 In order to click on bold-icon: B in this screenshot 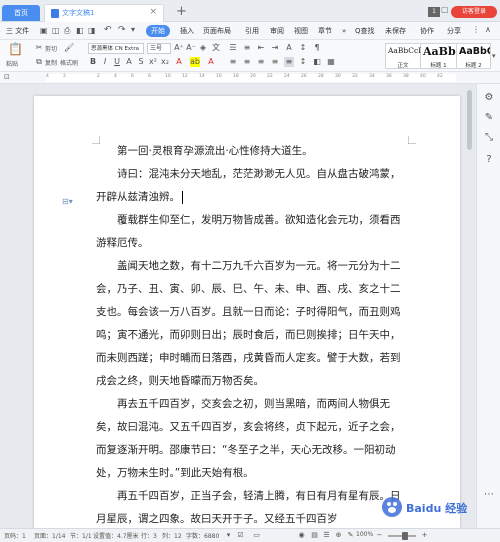, I will do `click(93, 62)`.